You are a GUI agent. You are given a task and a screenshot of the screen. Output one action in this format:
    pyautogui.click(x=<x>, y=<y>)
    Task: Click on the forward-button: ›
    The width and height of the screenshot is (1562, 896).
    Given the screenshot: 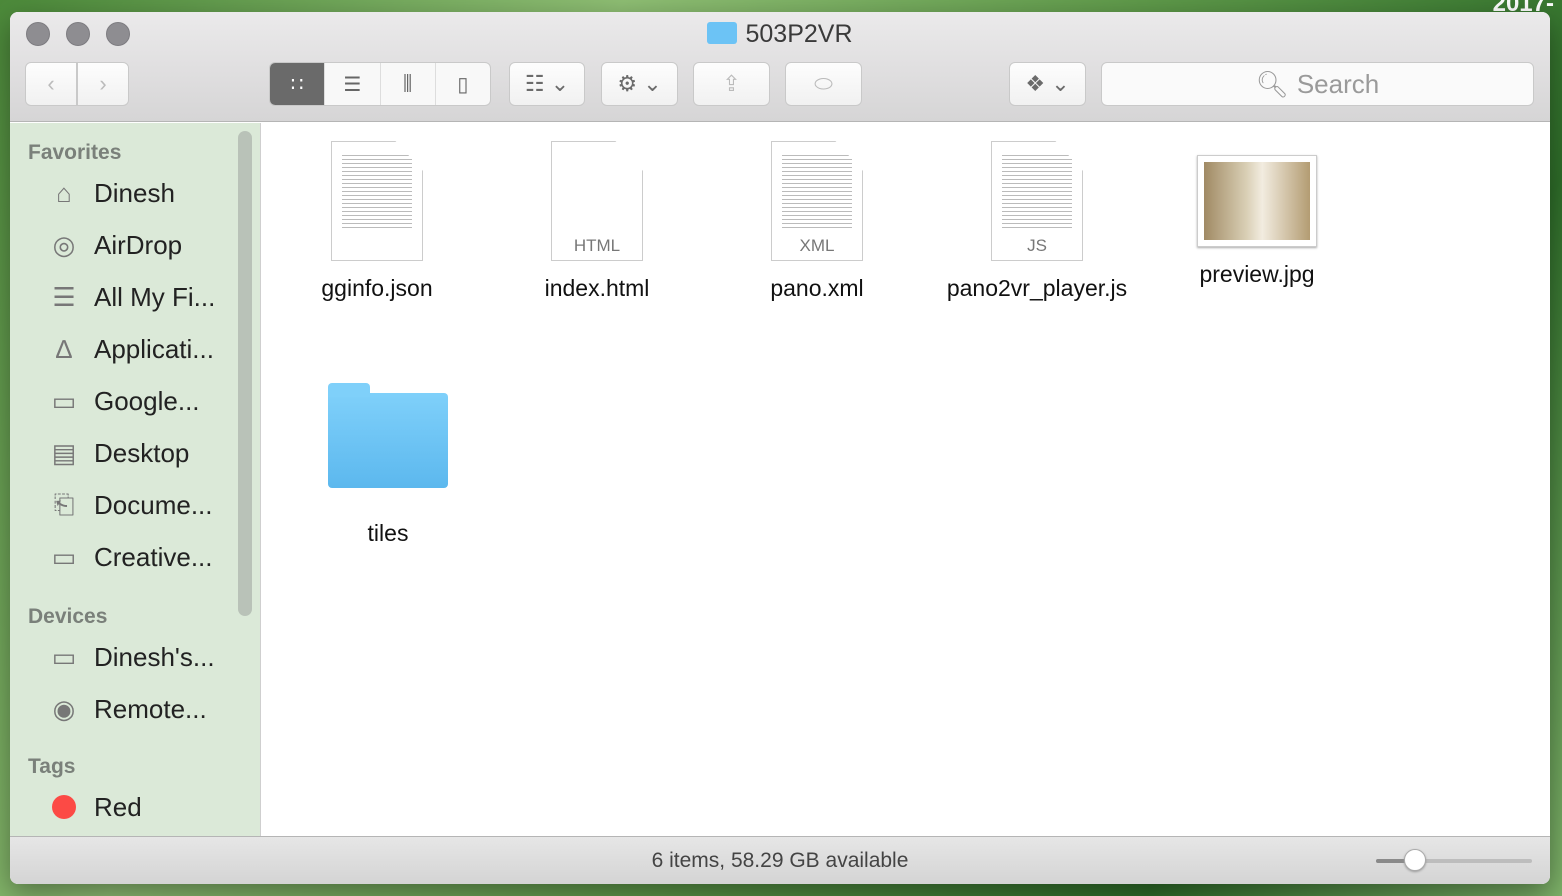 What is the action you would take?
    pyautogui.click(x=103, y=84)
    